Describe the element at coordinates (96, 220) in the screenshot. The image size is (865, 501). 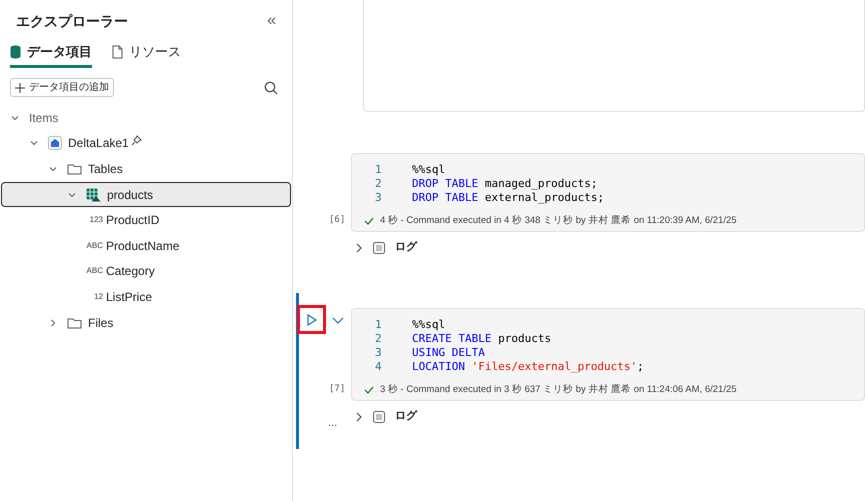
I see `type-label: 123` at that location.